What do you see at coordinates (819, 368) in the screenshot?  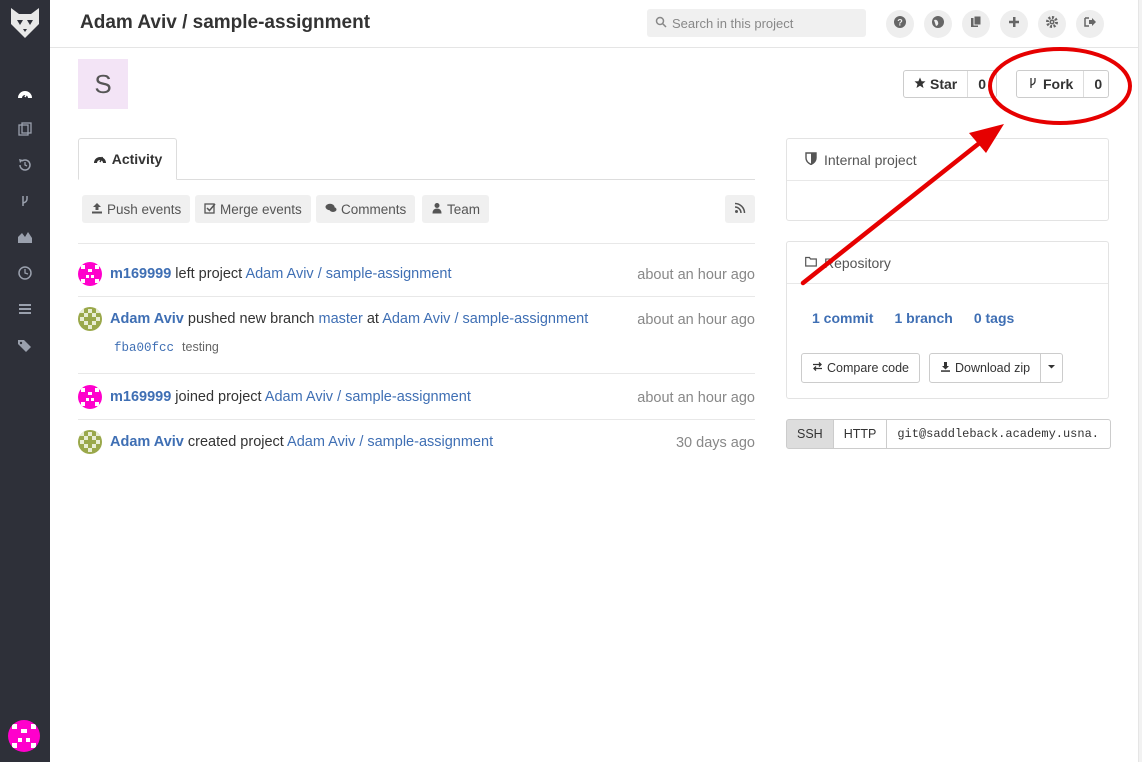 I see `exchange-icon` at bounding box center [819, 368].